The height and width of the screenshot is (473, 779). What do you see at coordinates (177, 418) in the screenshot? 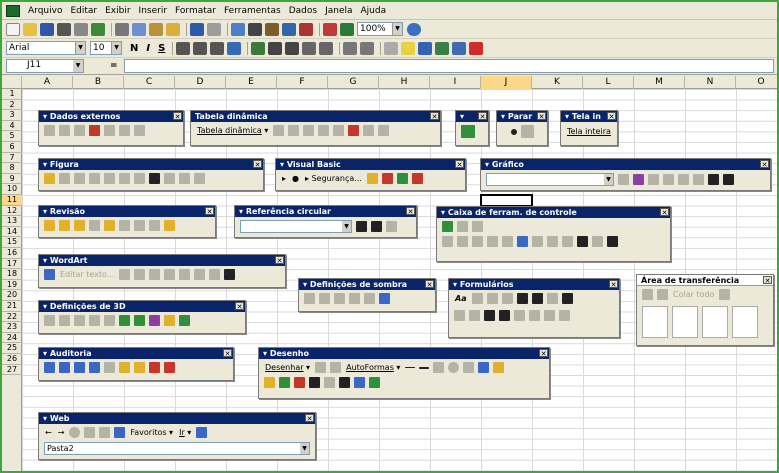
I see `palette-title: ▾ Web ✕` at bounding box center [177, 418].